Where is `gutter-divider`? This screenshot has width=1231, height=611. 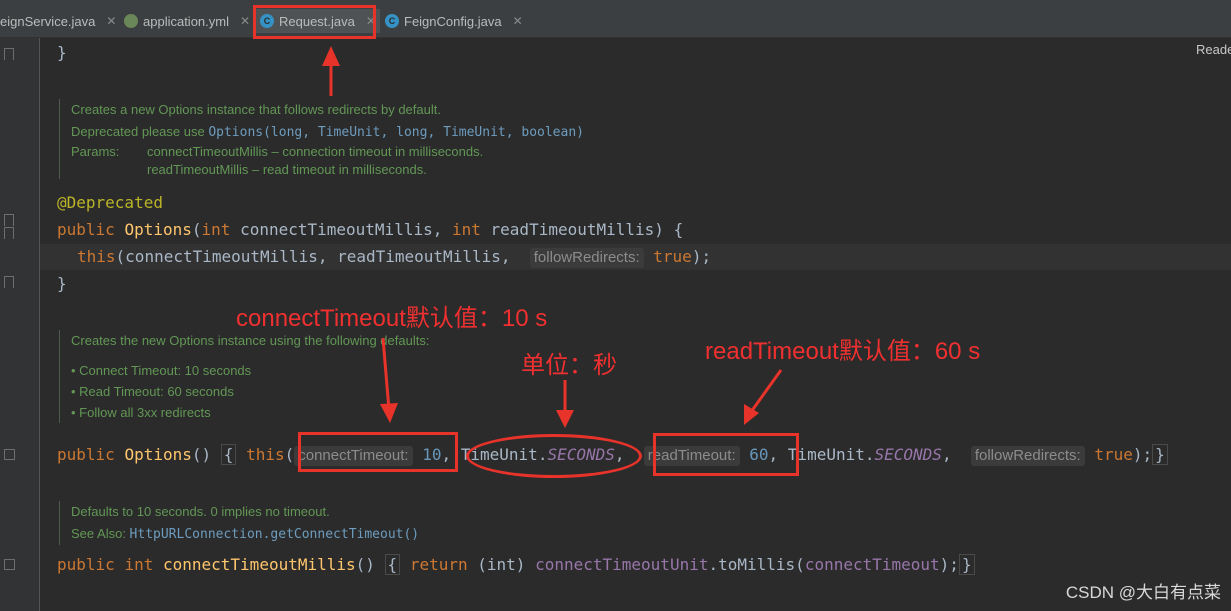 gutter-divider is located at coordinates (39, 324).